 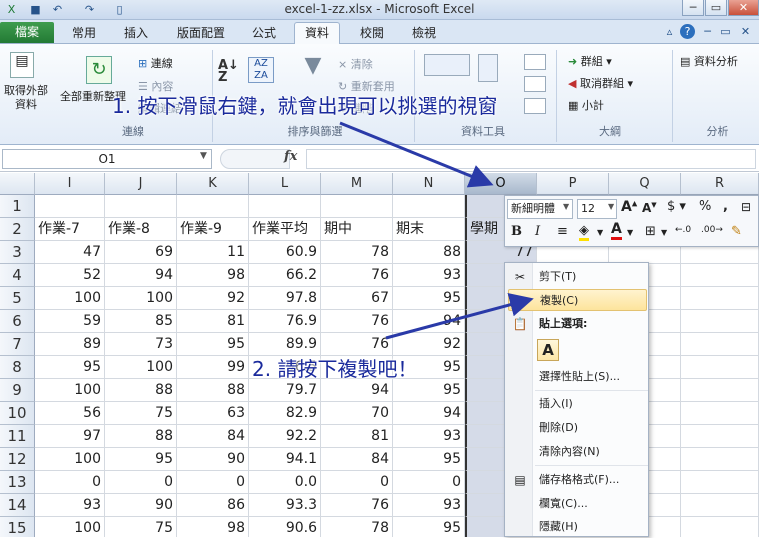 I want to click on arrow-to-column-o, so click(x=416, y=154).